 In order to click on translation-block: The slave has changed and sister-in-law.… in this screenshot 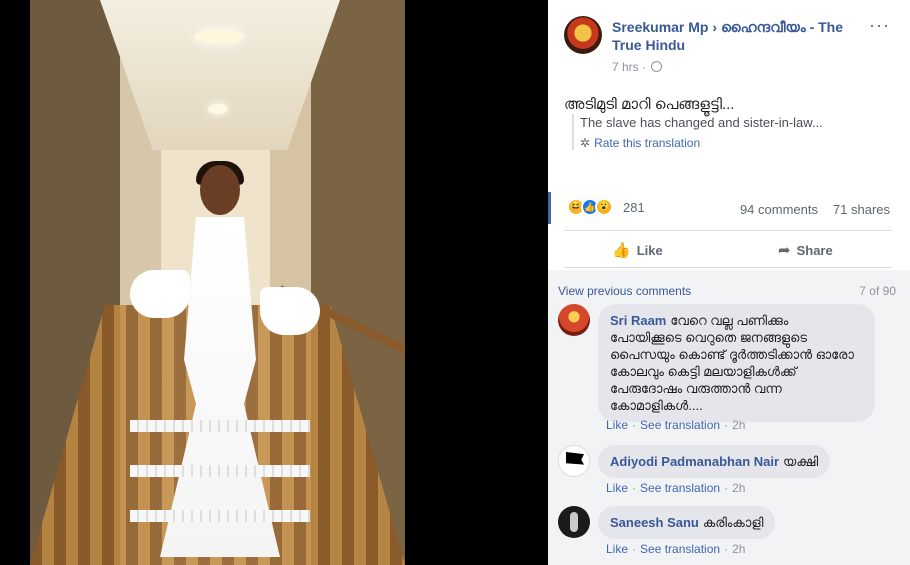, I will do `click(732, 132)`.